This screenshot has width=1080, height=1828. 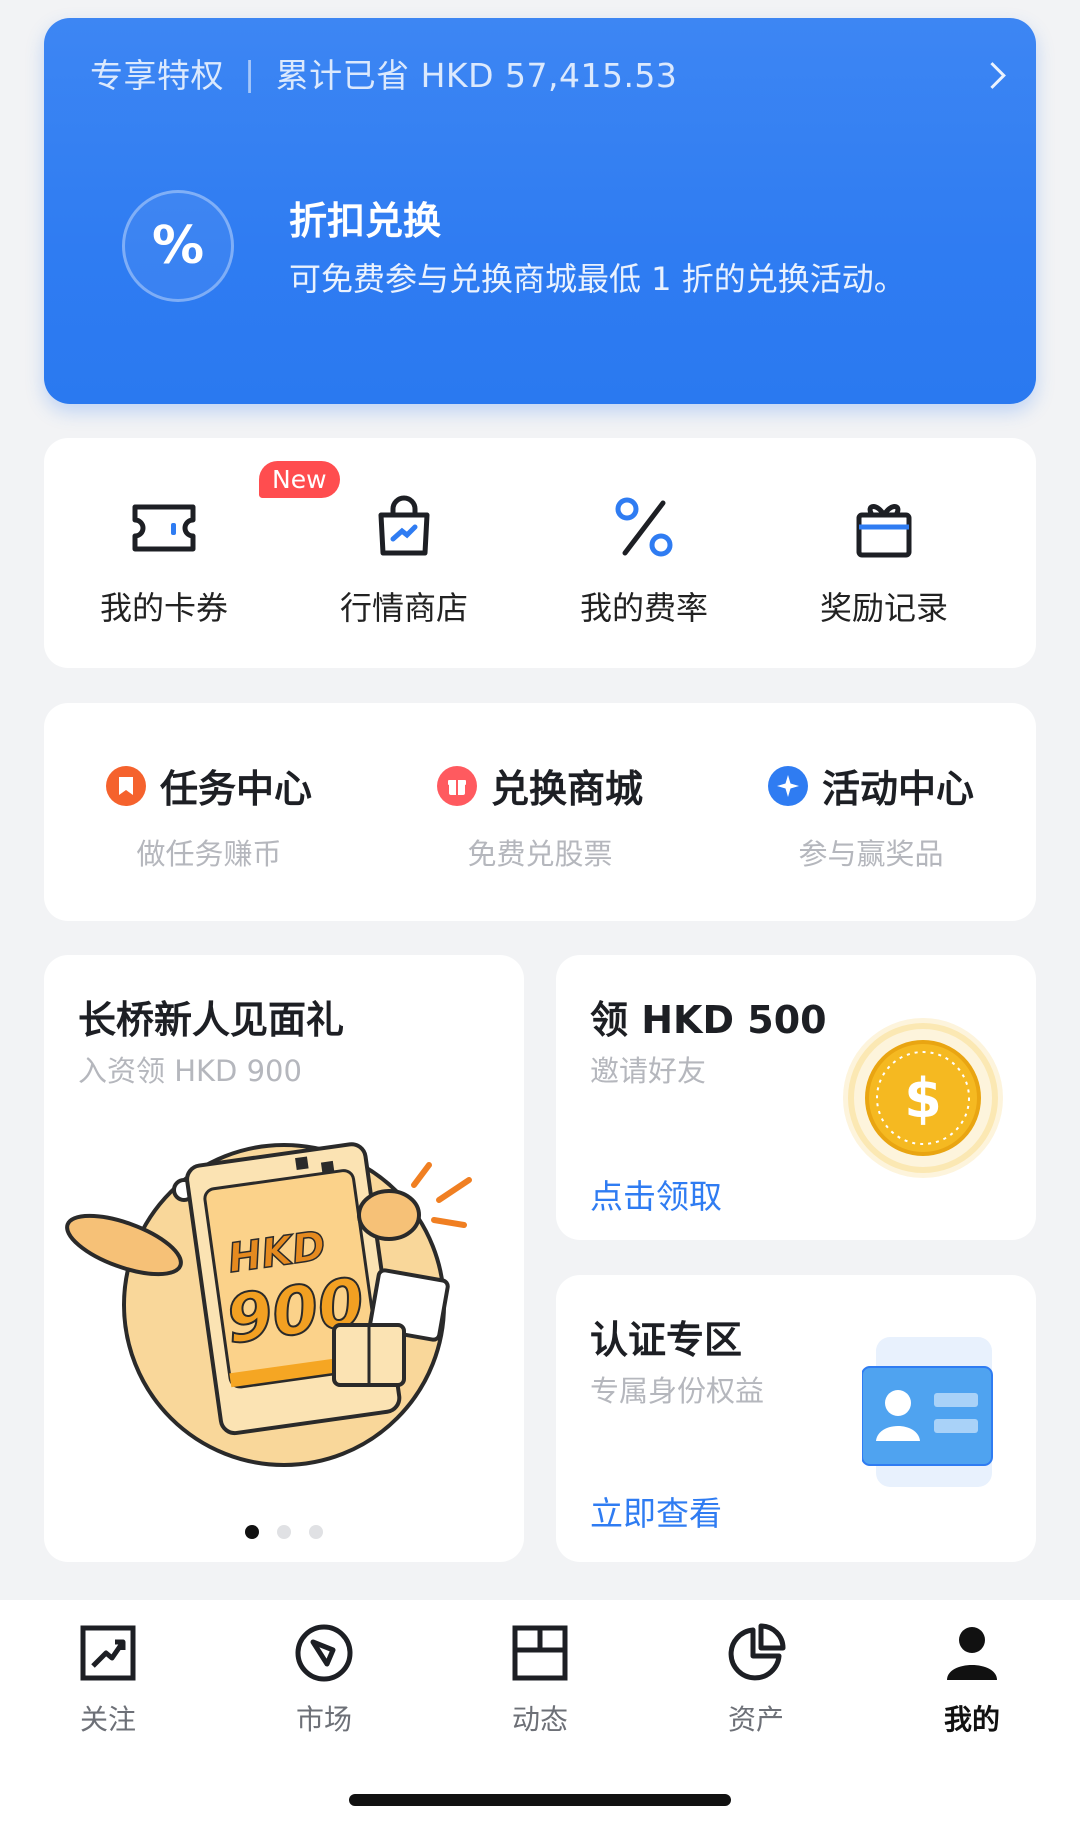 I want to click on carousel-pager, so click(x=284, y=1532).